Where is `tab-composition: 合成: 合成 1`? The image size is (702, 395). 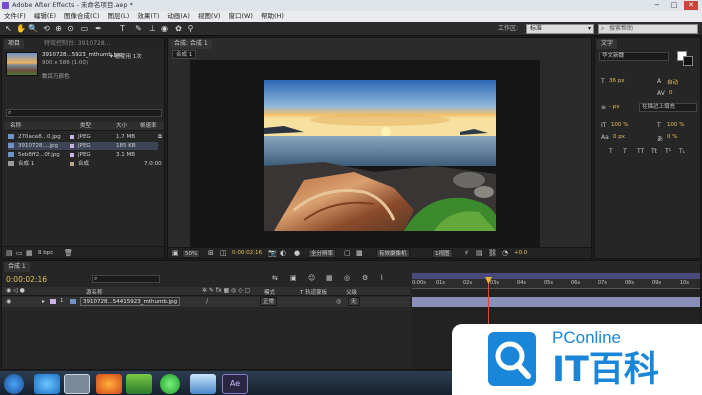
tab-composition: 合成: 合成 1 is located at coordinates (191, 44).